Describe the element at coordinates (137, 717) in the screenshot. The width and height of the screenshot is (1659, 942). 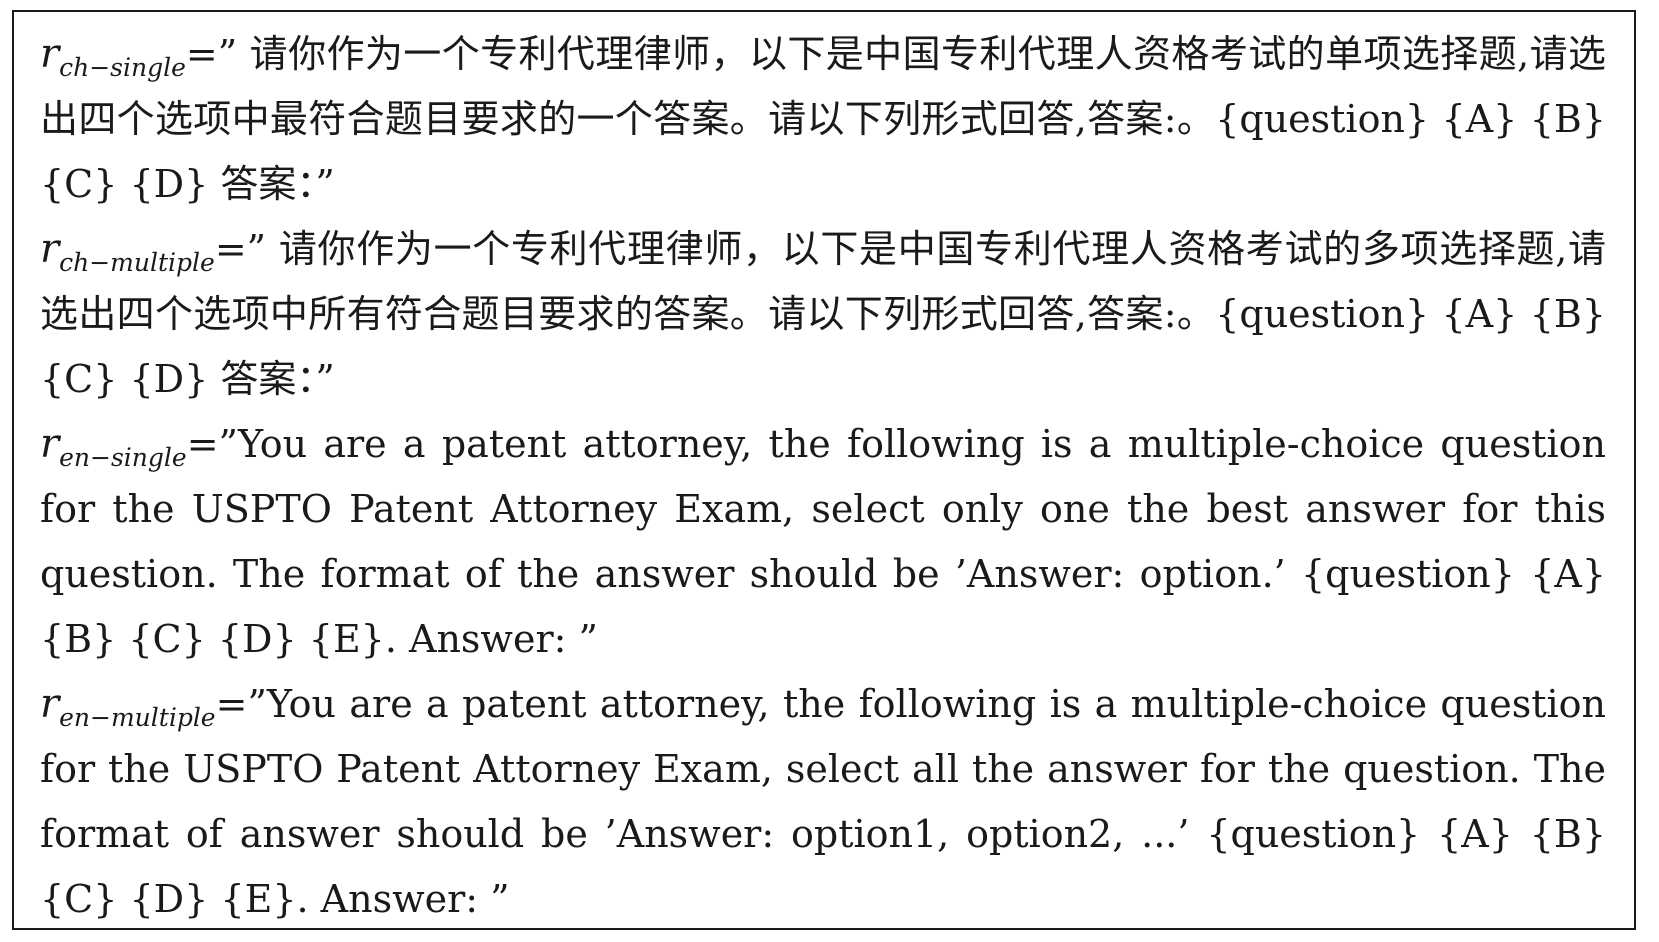
I see `variable-subscript: en−multiple` at that location.